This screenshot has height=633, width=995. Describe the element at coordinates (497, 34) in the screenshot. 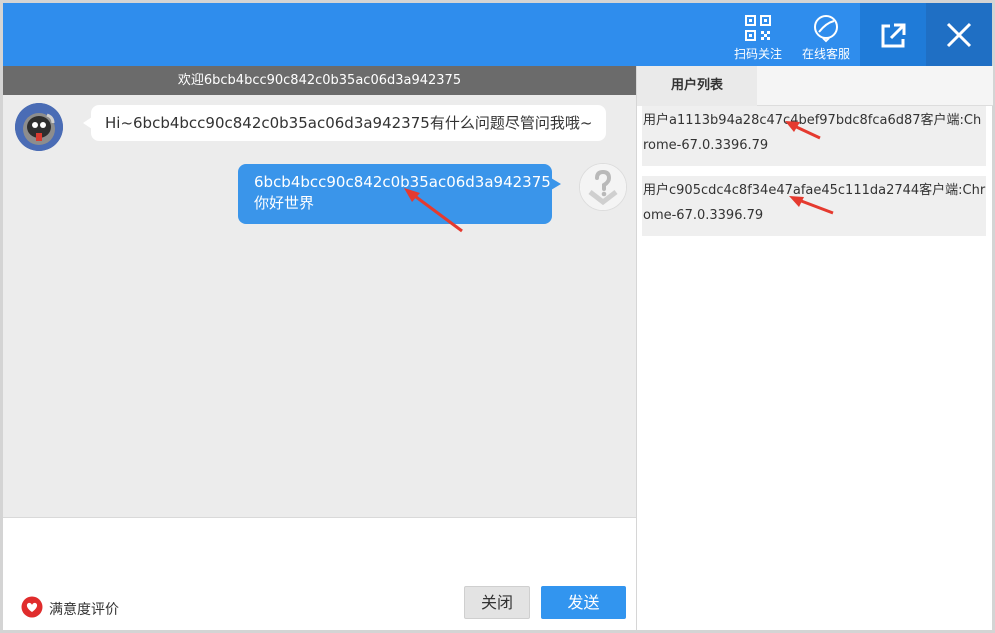

I see `header-bar: 扫码关注 在线客服` at that location.